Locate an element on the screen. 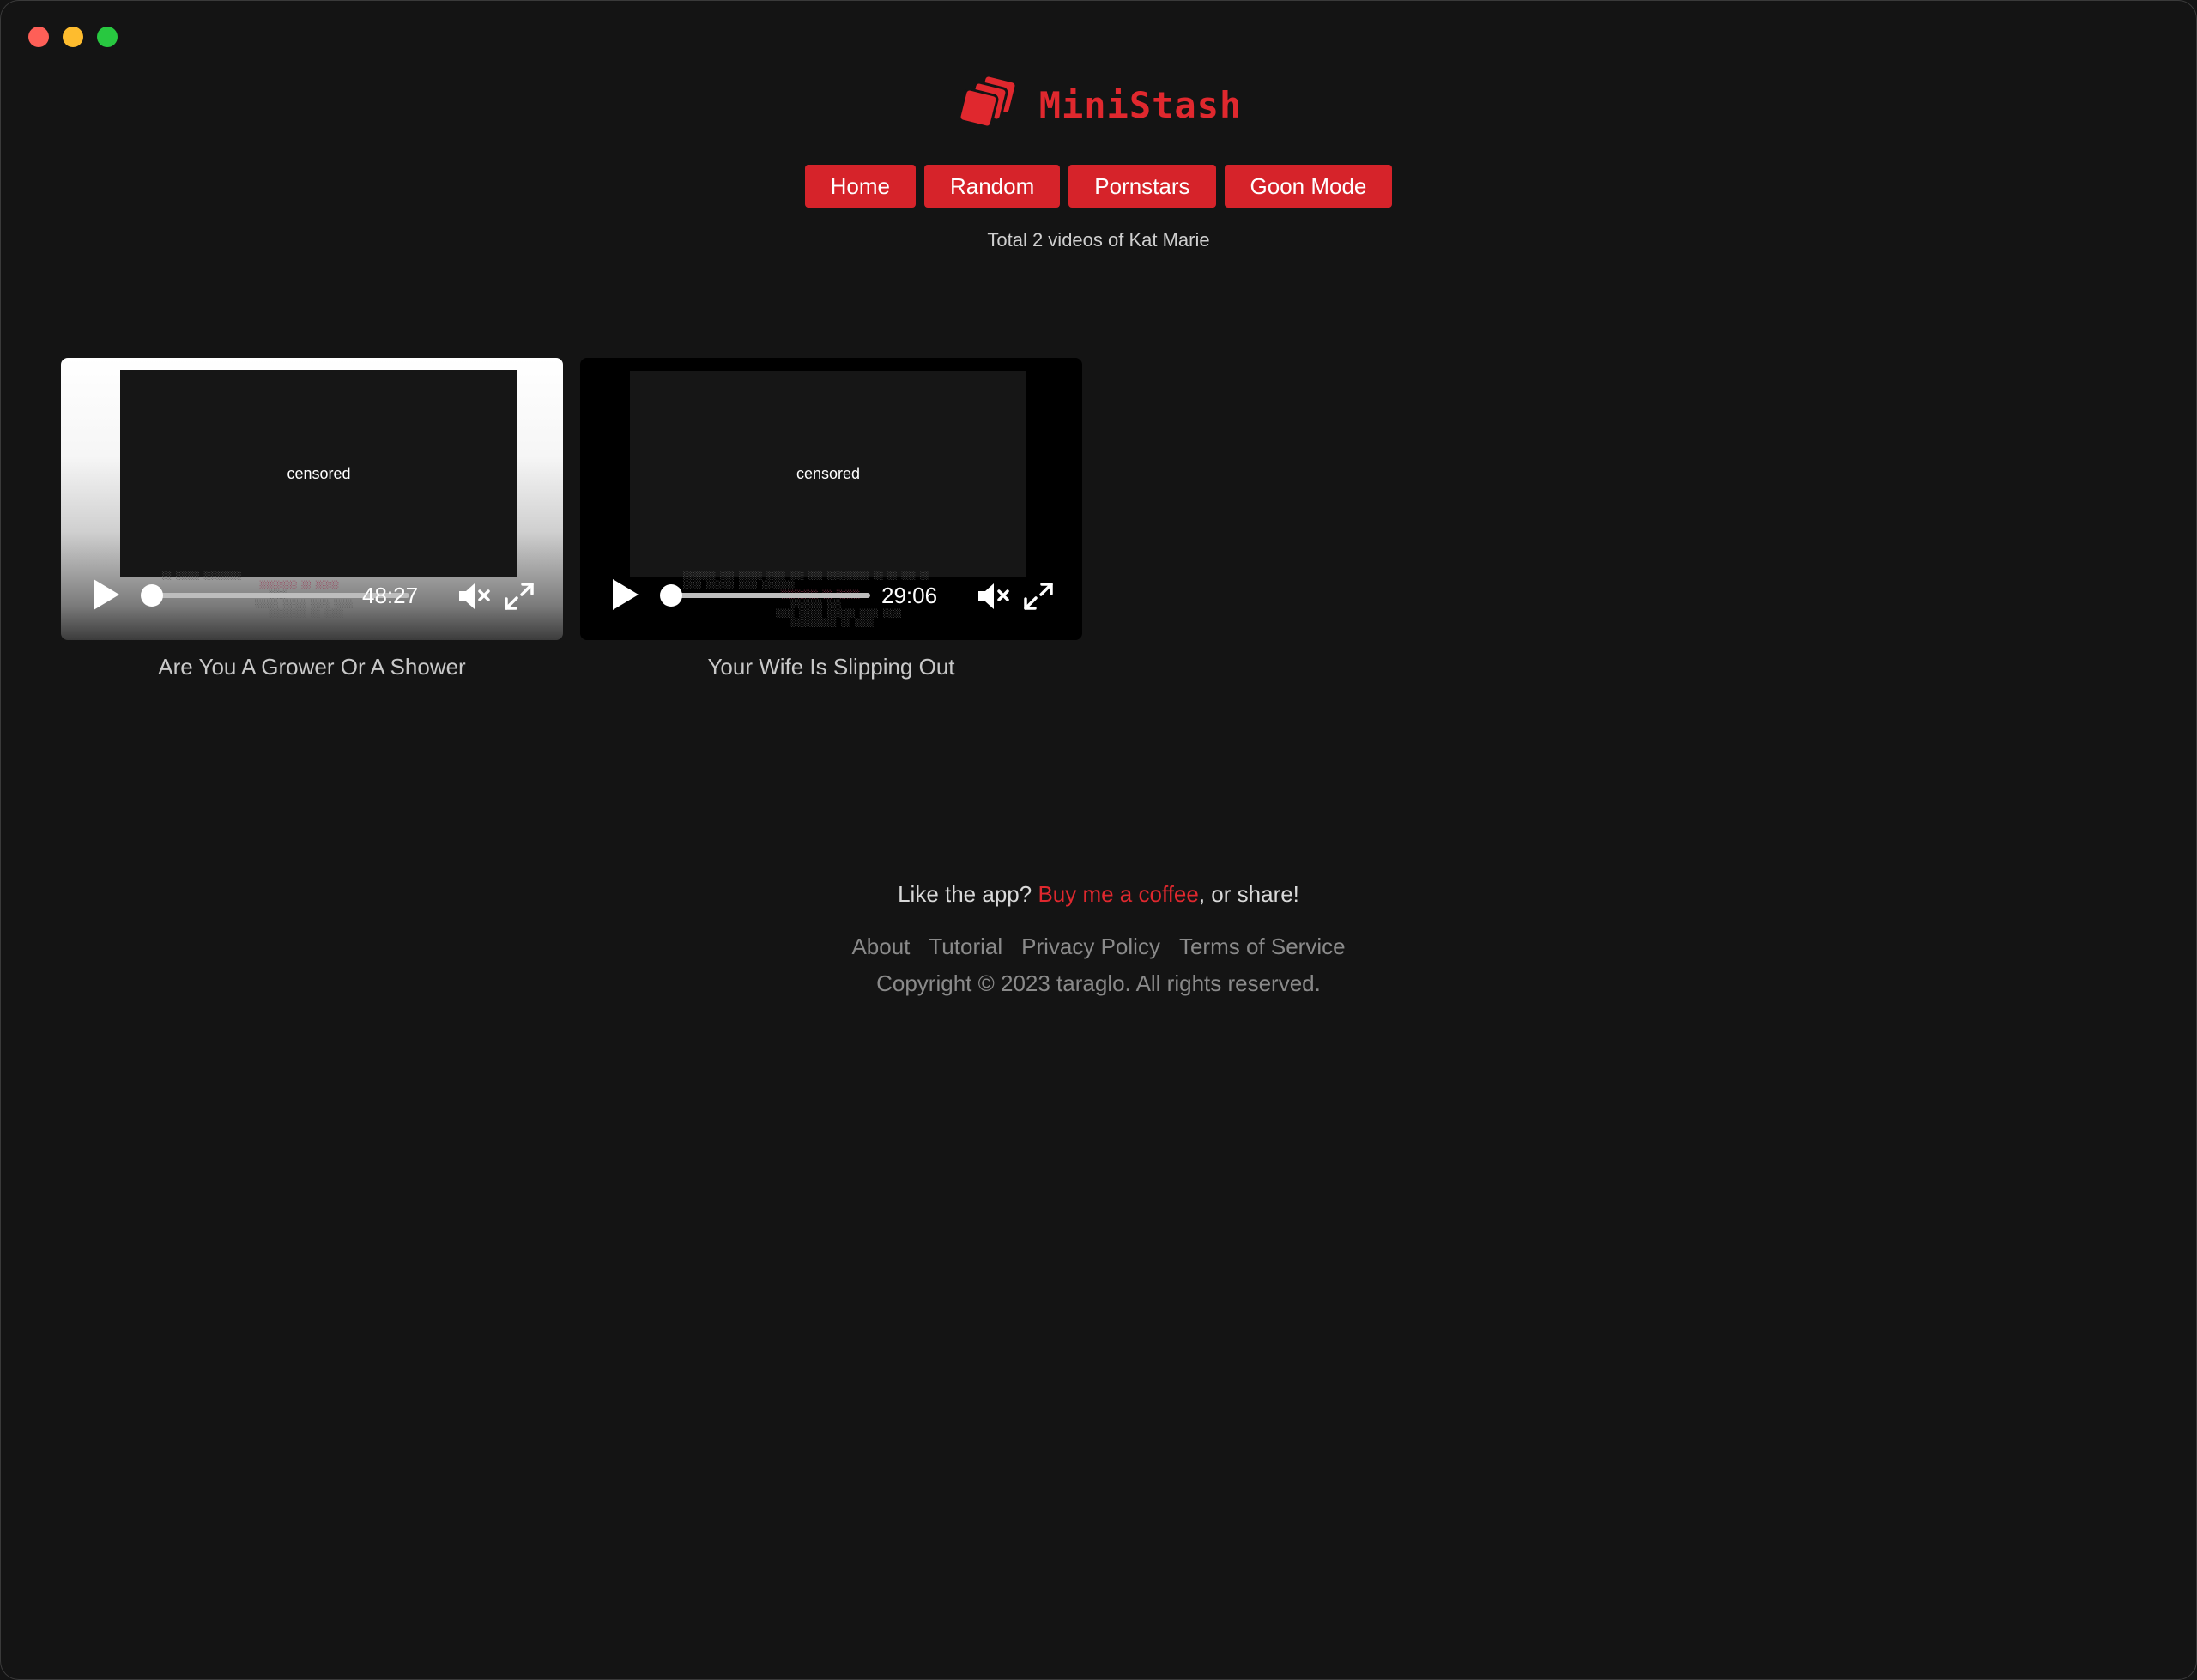 This screenshot has height=1680, width=2197. support-suffix: , or share! is located at coordinates (1248, 894).